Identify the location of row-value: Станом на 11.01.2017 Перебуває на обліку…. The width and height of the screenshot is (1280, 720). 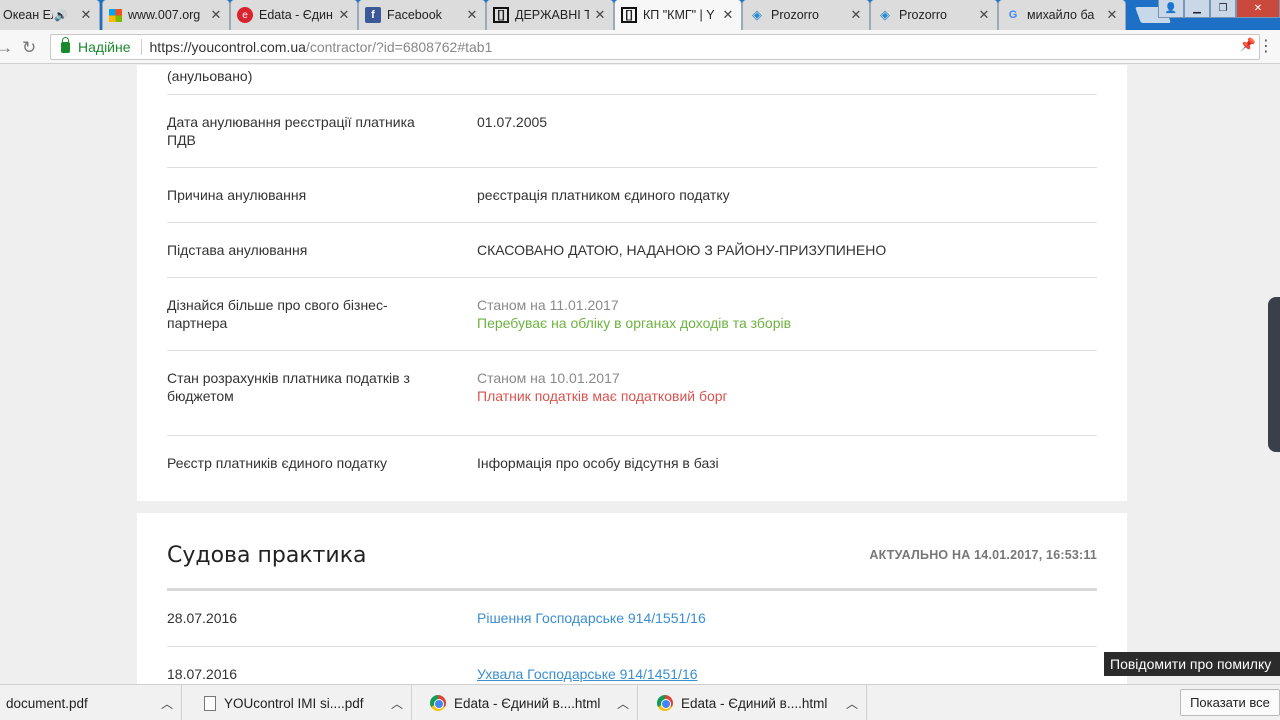
(787, 314).